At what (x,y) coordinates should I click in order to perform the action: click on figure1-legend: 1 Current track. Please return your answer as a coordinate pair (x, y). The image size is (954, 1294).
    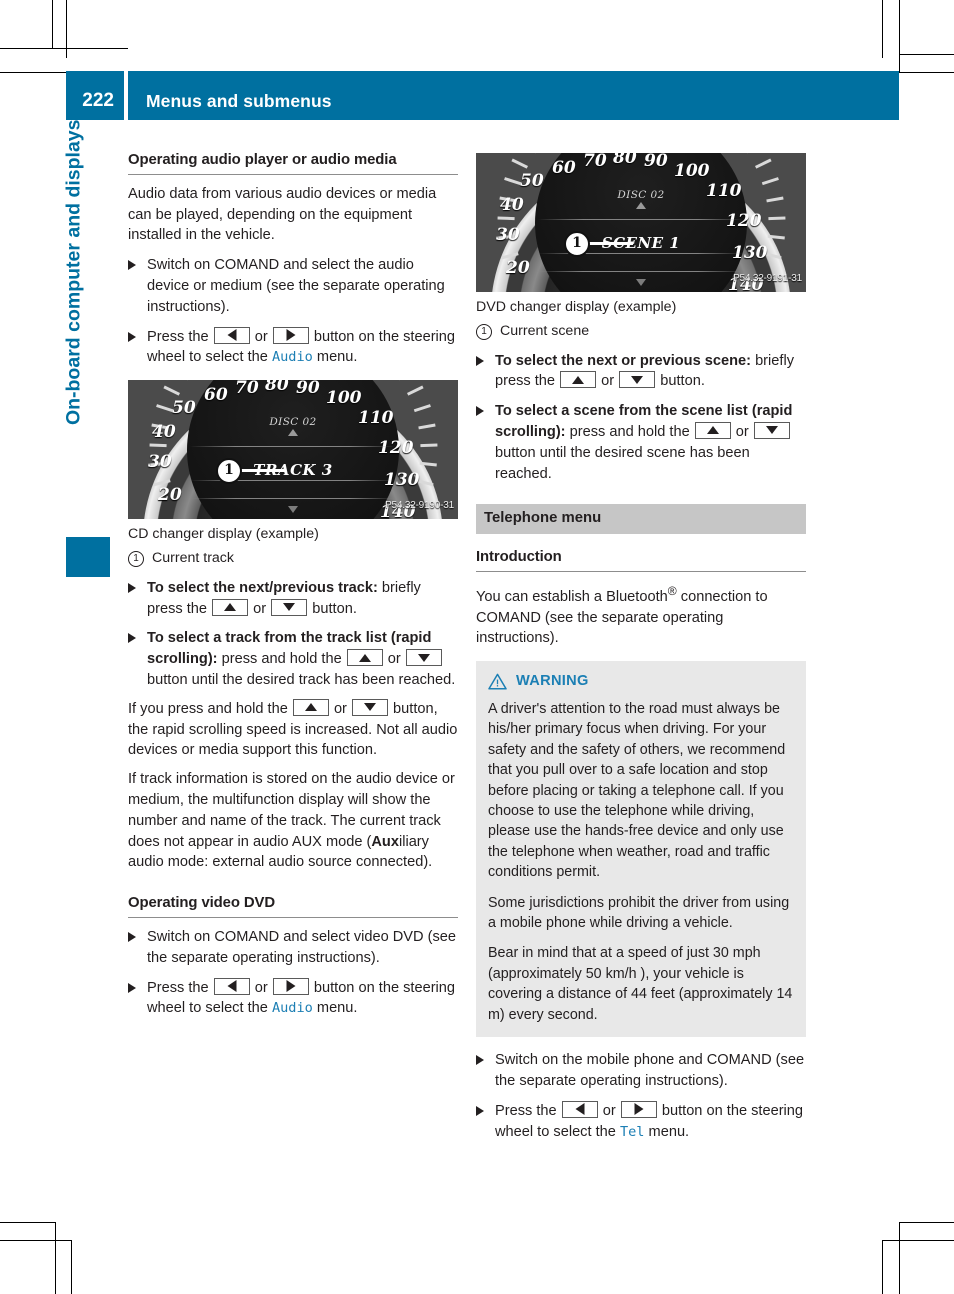
    Looking at the image, I should click on (293, 558).